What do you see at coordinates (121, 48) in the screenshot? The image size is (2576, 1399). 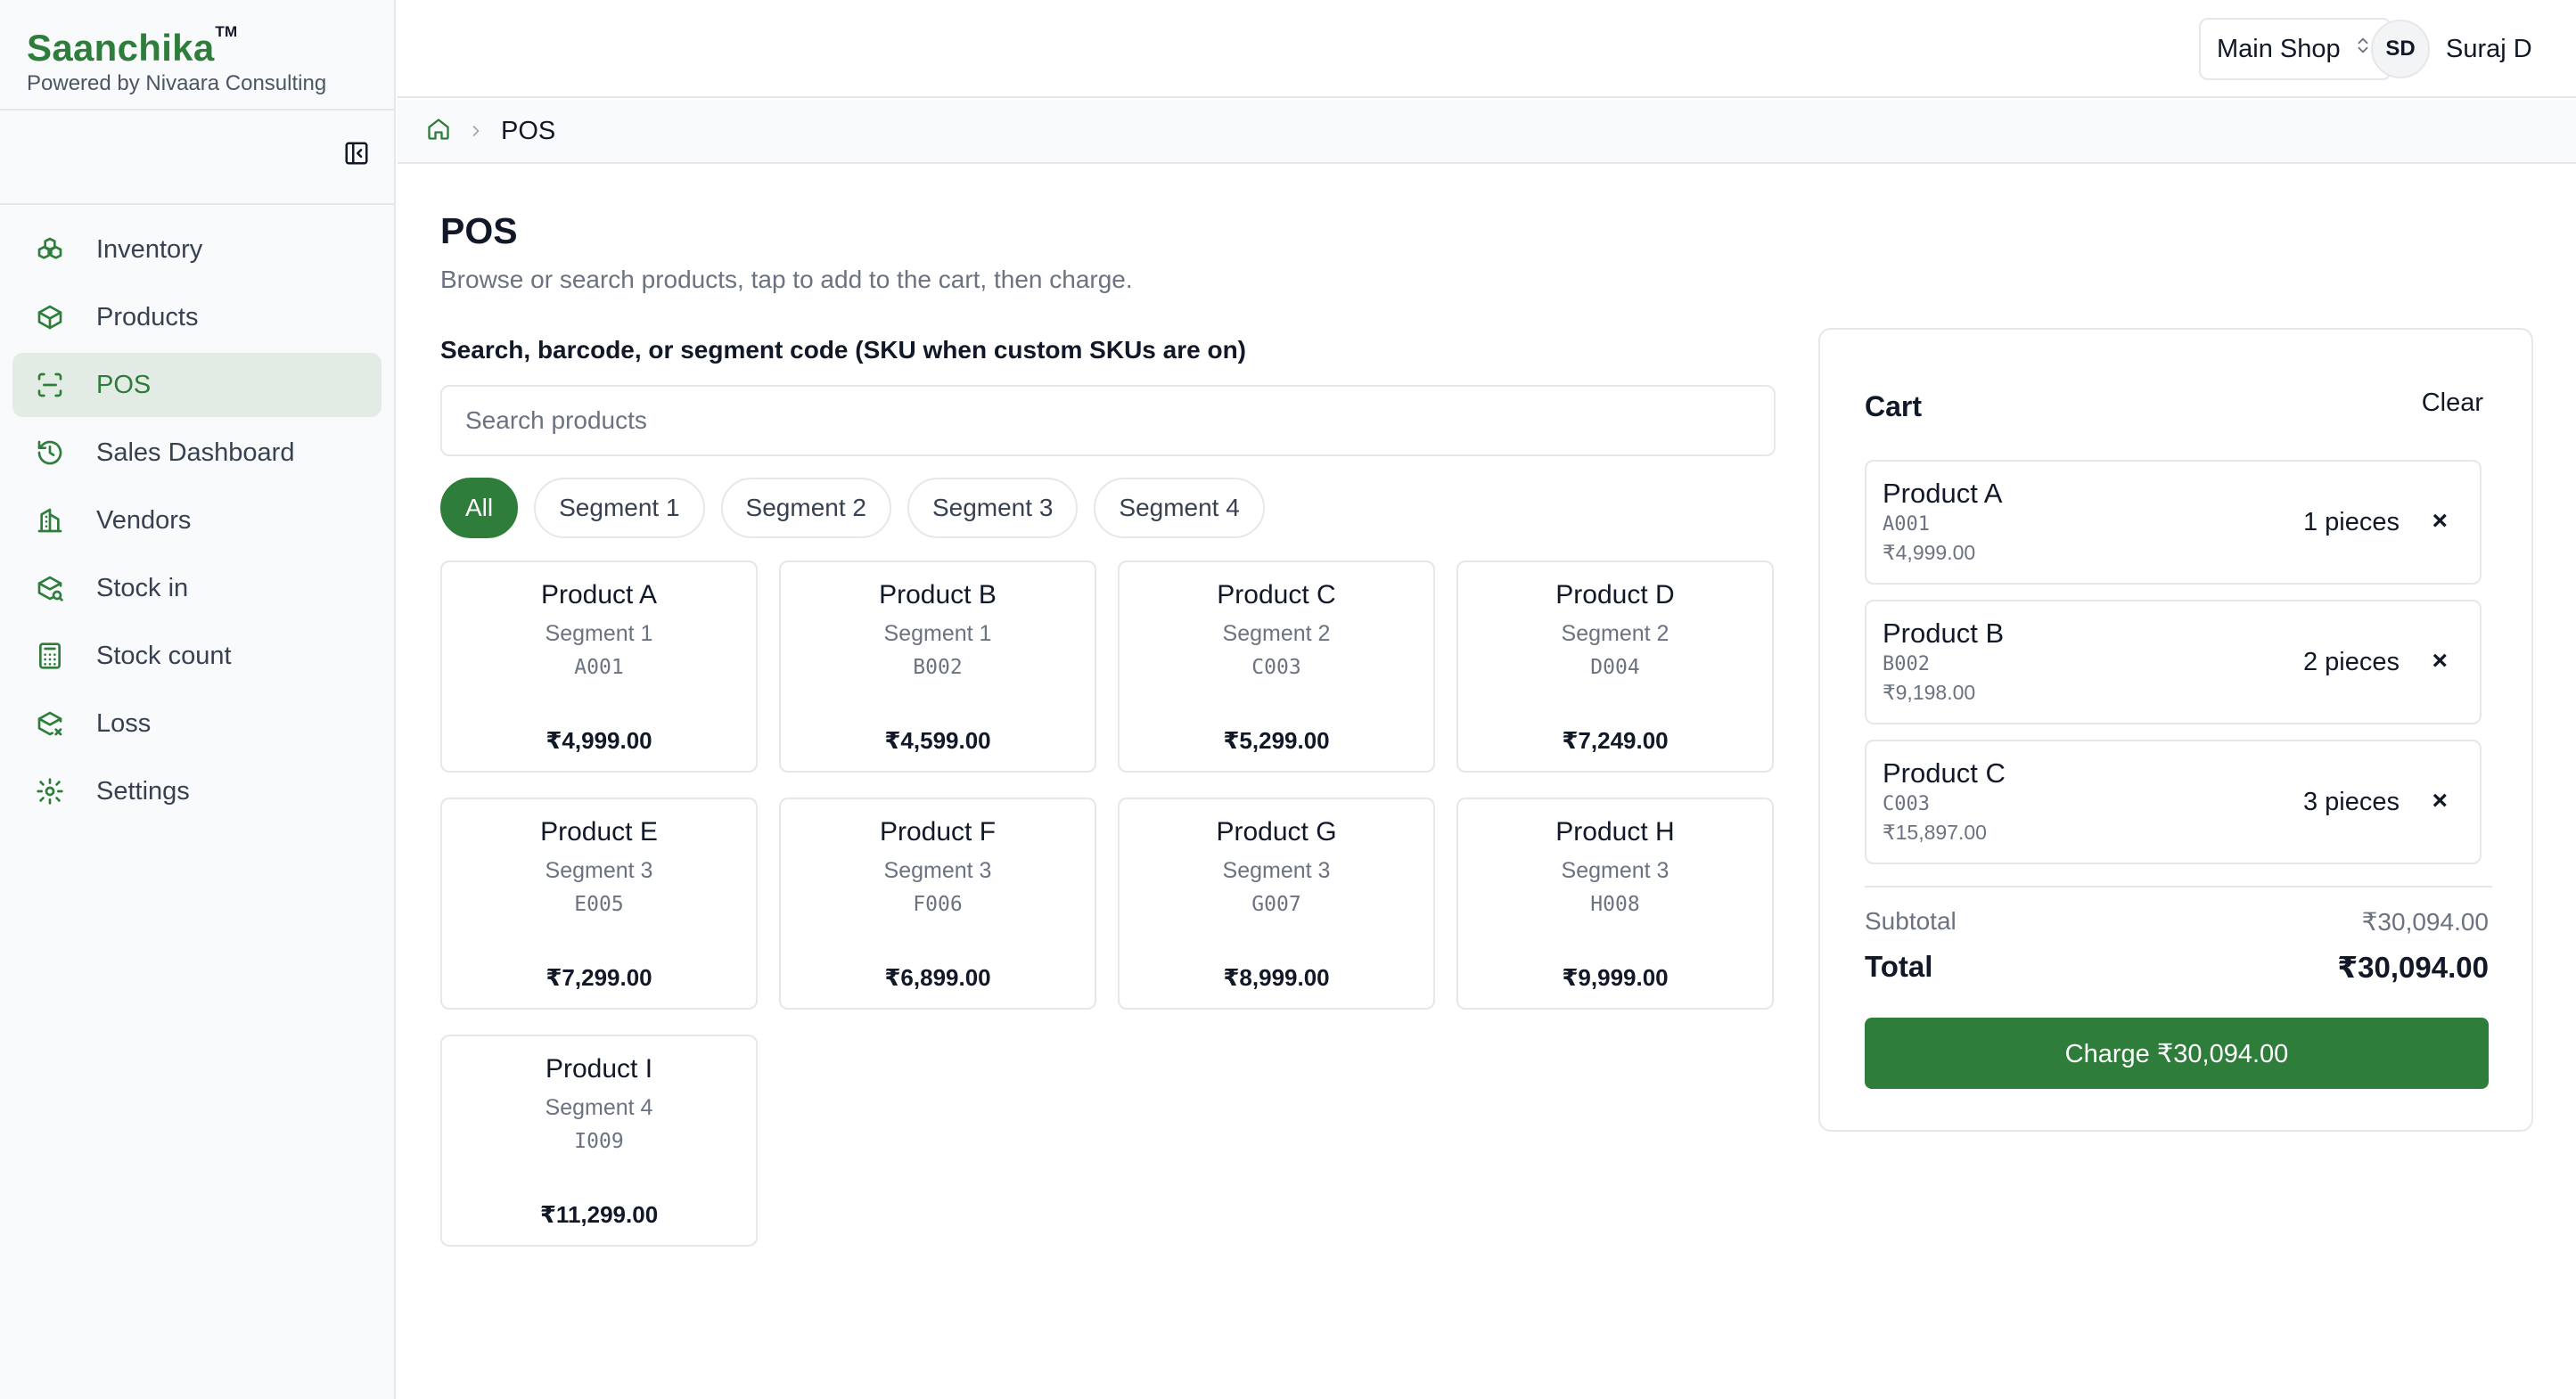 I see `brand-name: Saanchika` at bounding box center [121, 48].